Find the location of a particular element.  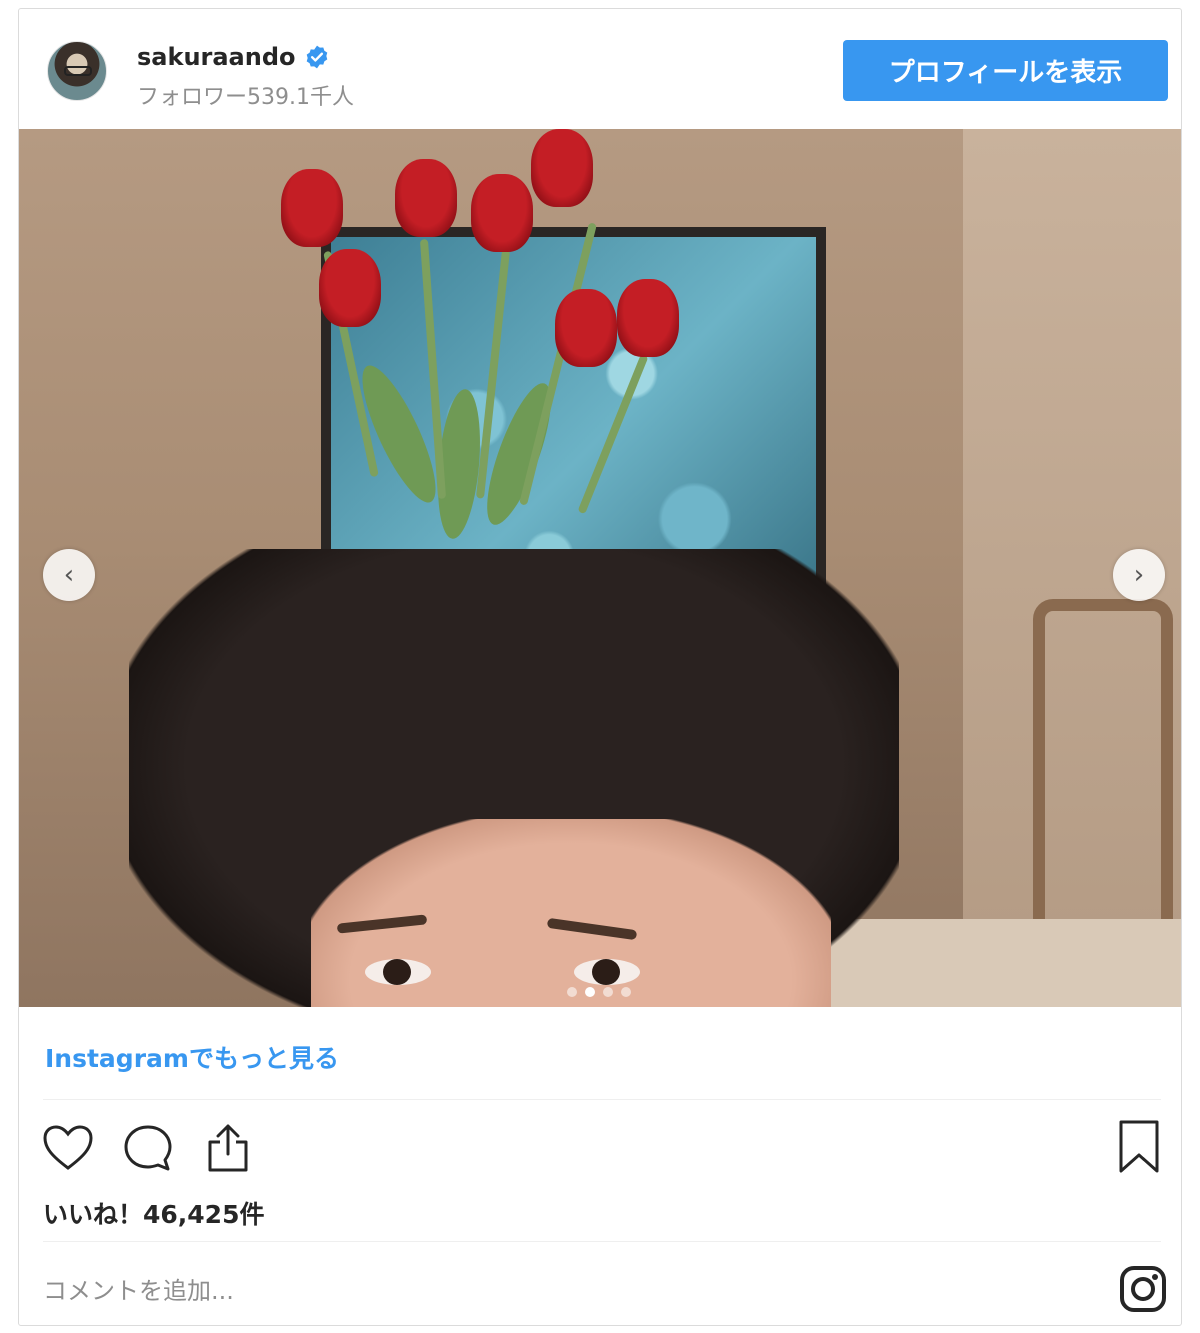

carousel-dot-active is located at coordinates (590, 992).